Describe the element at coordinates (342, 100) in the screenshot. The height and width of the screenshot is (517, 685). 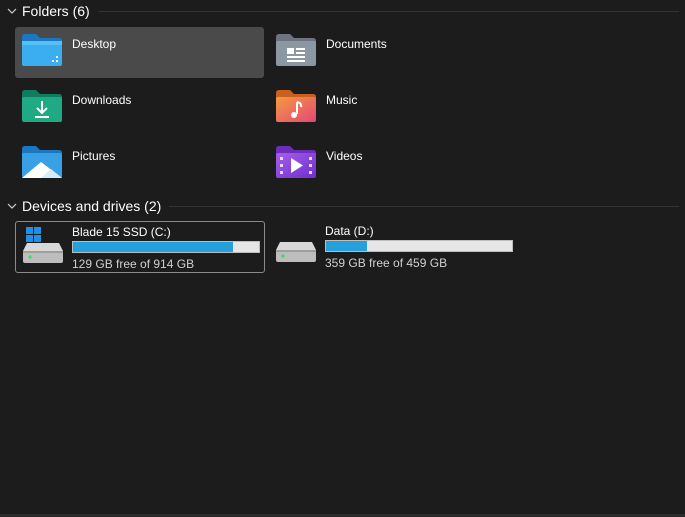
I see `folder-label: Music` at that location.